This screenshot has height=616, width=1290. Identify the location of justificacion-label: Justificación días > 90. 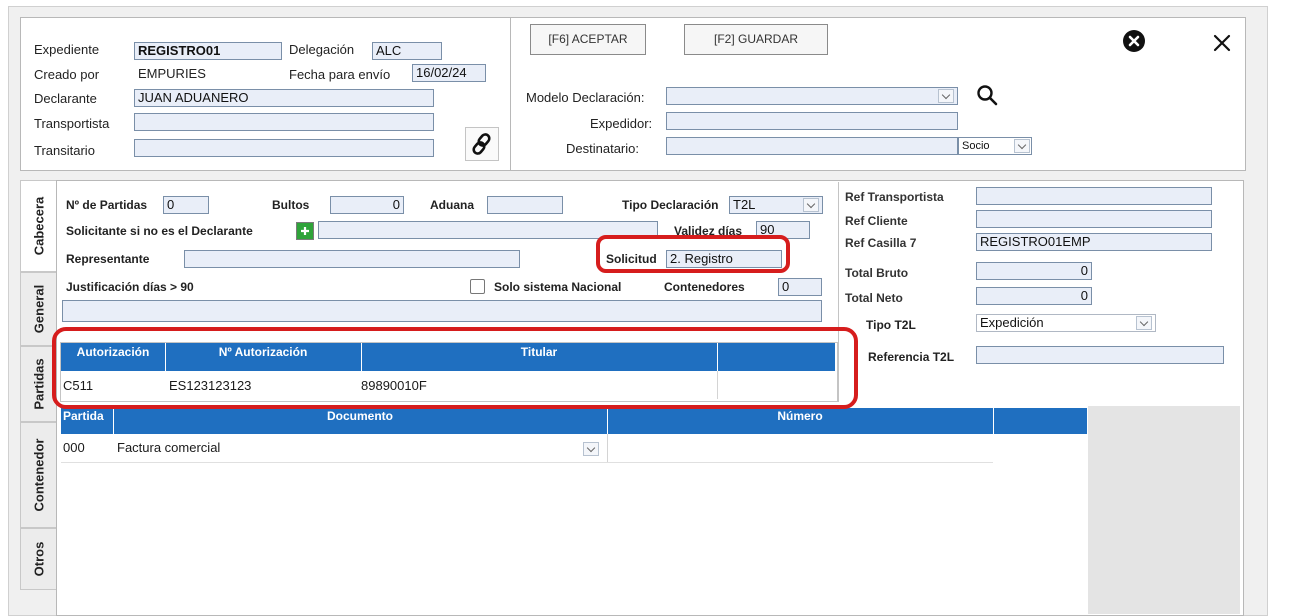
(130, 287).